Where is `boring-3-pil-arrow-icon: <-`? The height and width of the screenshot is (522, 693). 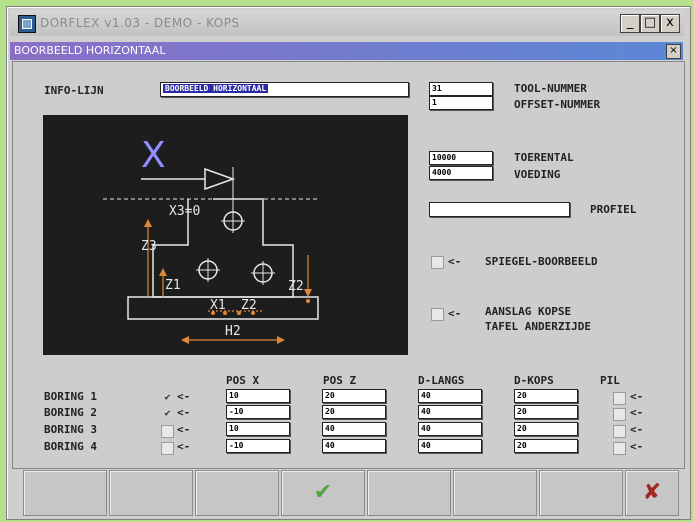
boring-3-pil-arrow-icon: <- is located at coordinates (637, 429).